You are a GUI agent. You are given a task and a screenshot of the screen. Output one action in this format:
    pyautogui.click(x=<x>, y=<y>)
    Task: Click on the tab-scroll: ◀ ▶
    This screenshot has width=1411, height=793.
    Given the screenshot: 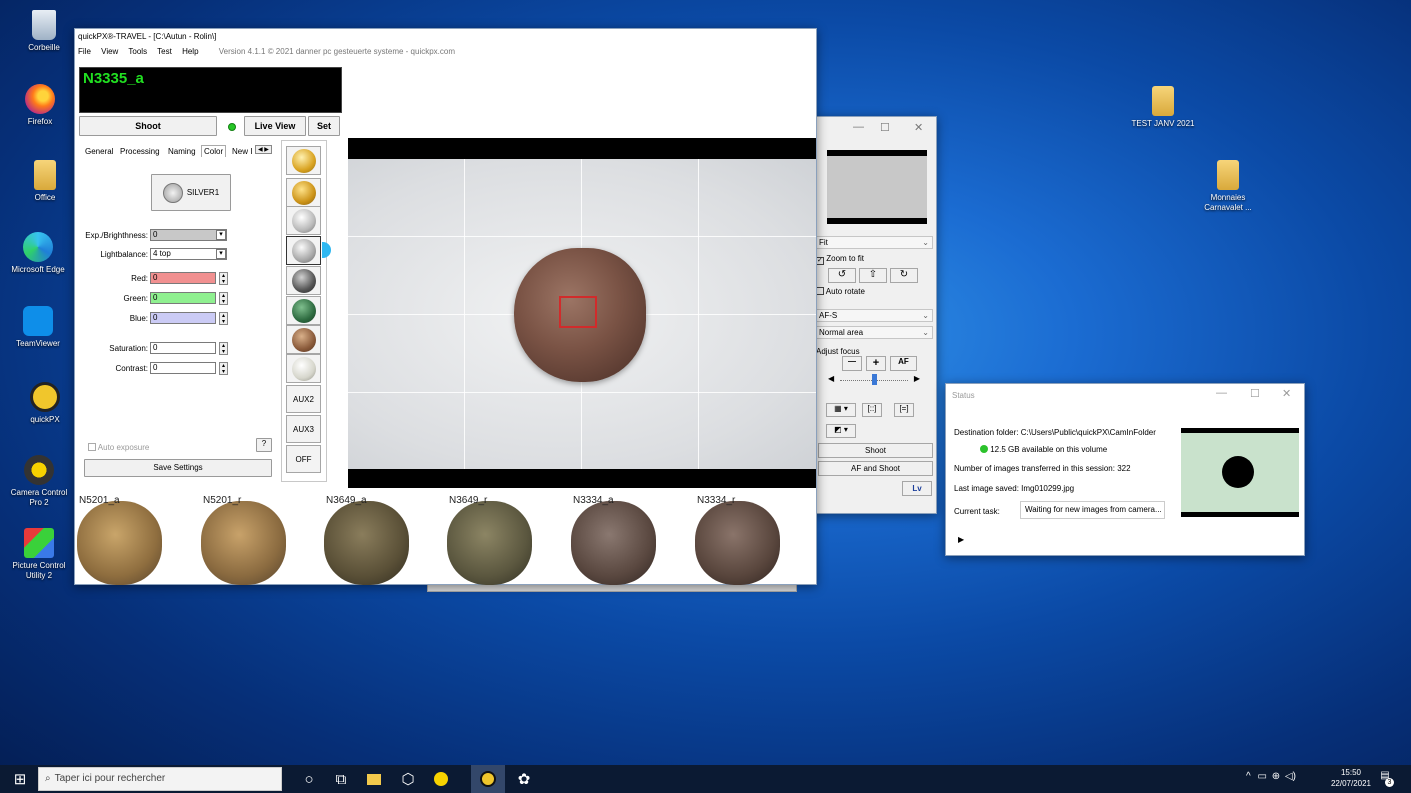 What is the action you would take?
    pyautogui.click(x=263, y=149)
    